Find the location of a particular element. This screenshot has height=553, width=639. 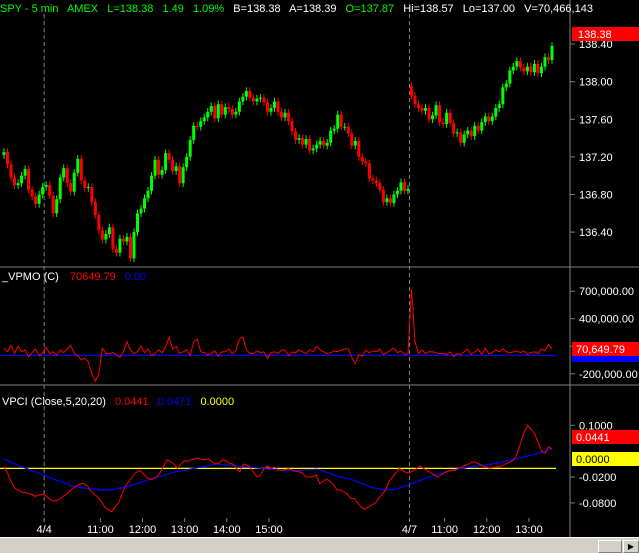

price-tick-label: 136.40 is located at coordinates (596, 233).